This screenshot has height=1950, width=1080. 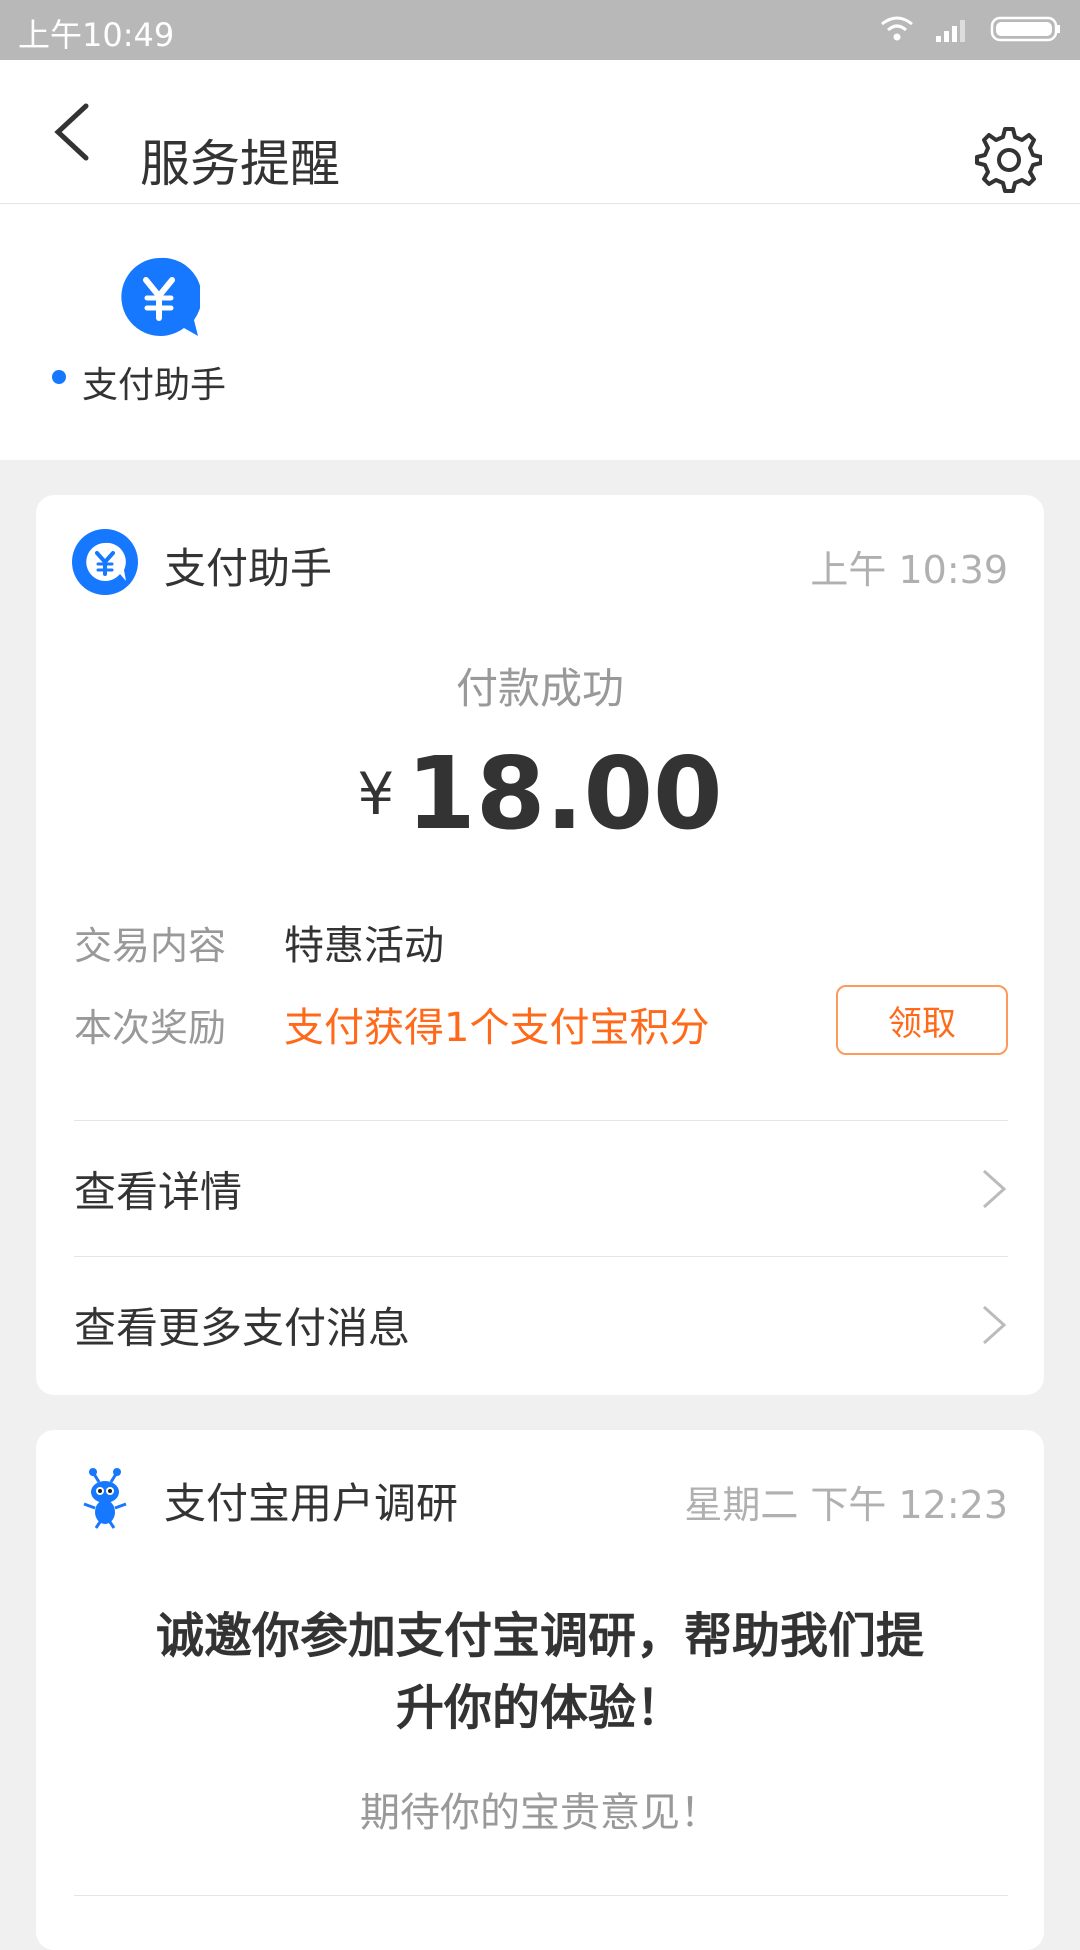 What do you see at coordinates (73, 132) in the screenshot?
I see `back-arrow-icon` at bounding box center [73, 132].